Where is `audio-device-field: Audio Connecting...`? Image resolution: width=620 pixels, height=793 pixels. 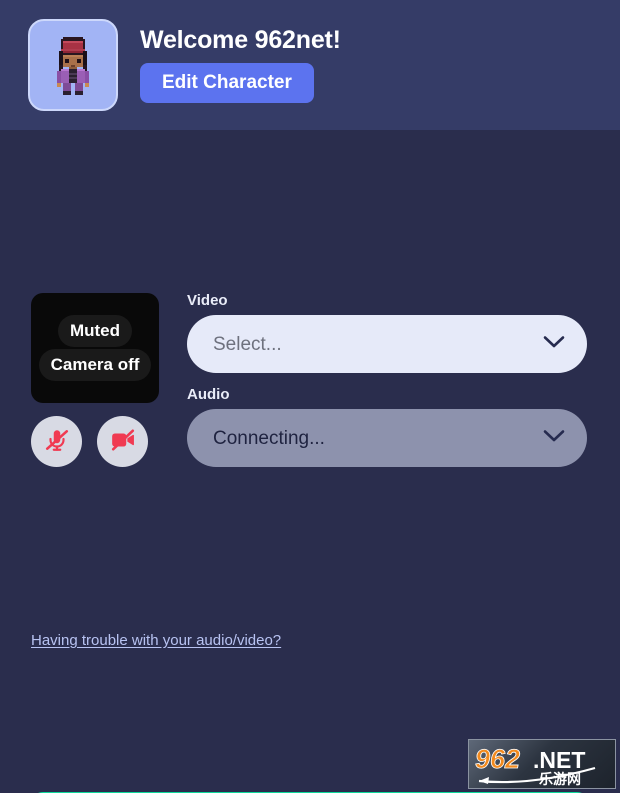
audio-device-field: Audio Connecting... is located at coordinates (387, 427).